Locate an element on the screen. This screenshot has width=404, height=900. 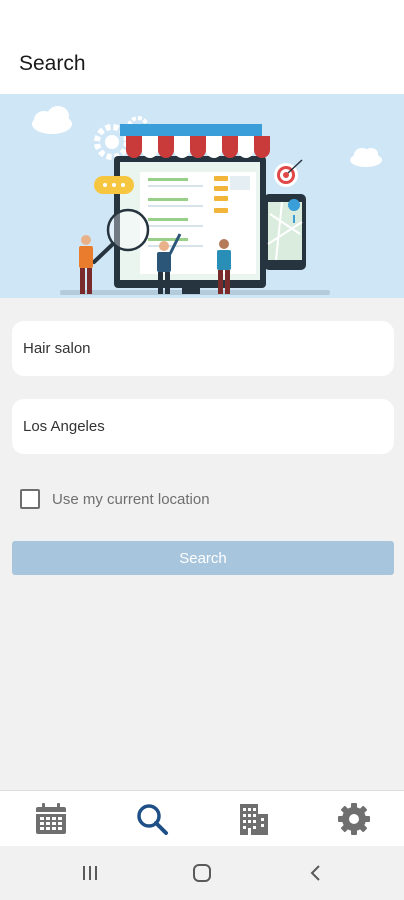
gear-icon is located at coordinates (353, 819).